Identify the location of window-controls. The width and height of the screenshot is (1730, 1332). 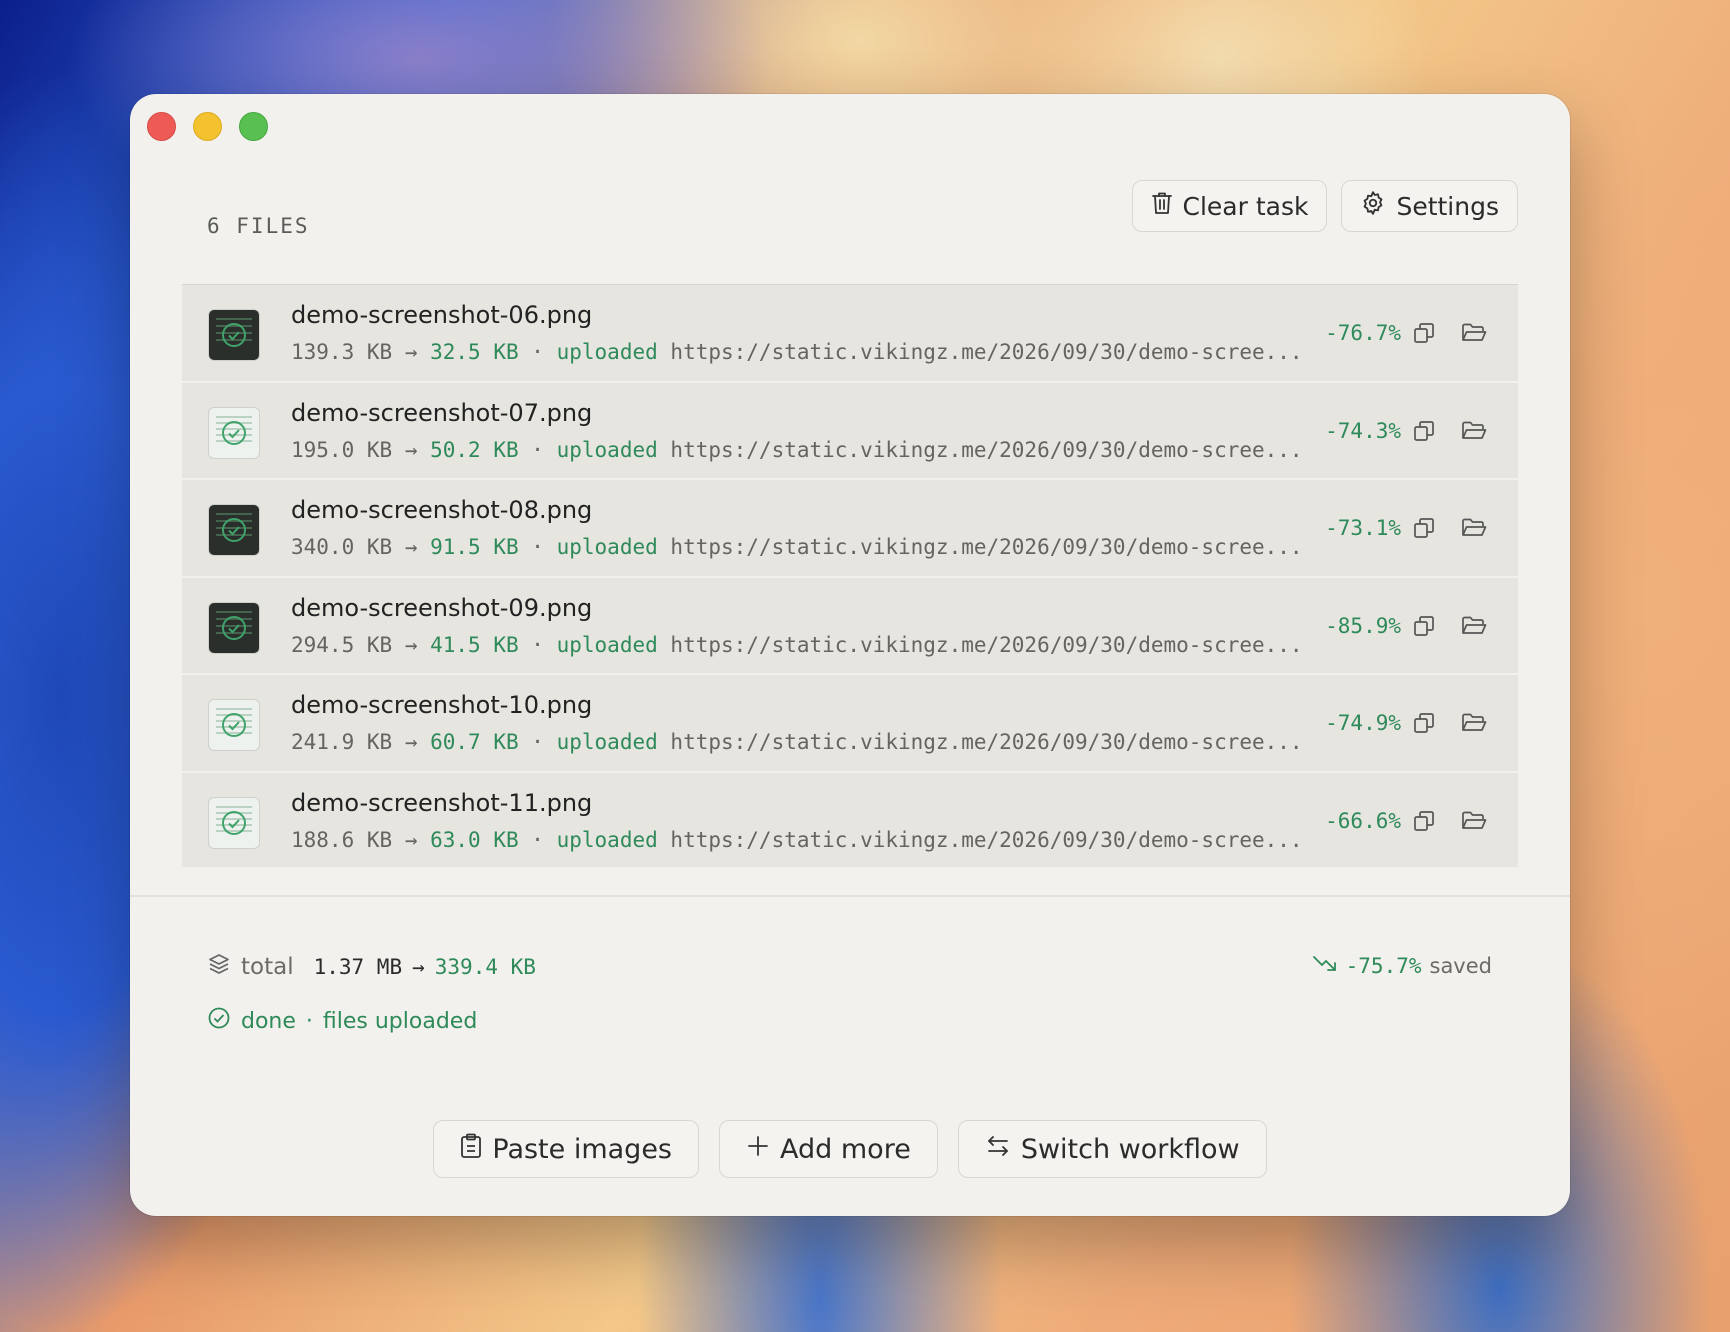
(207, 126).